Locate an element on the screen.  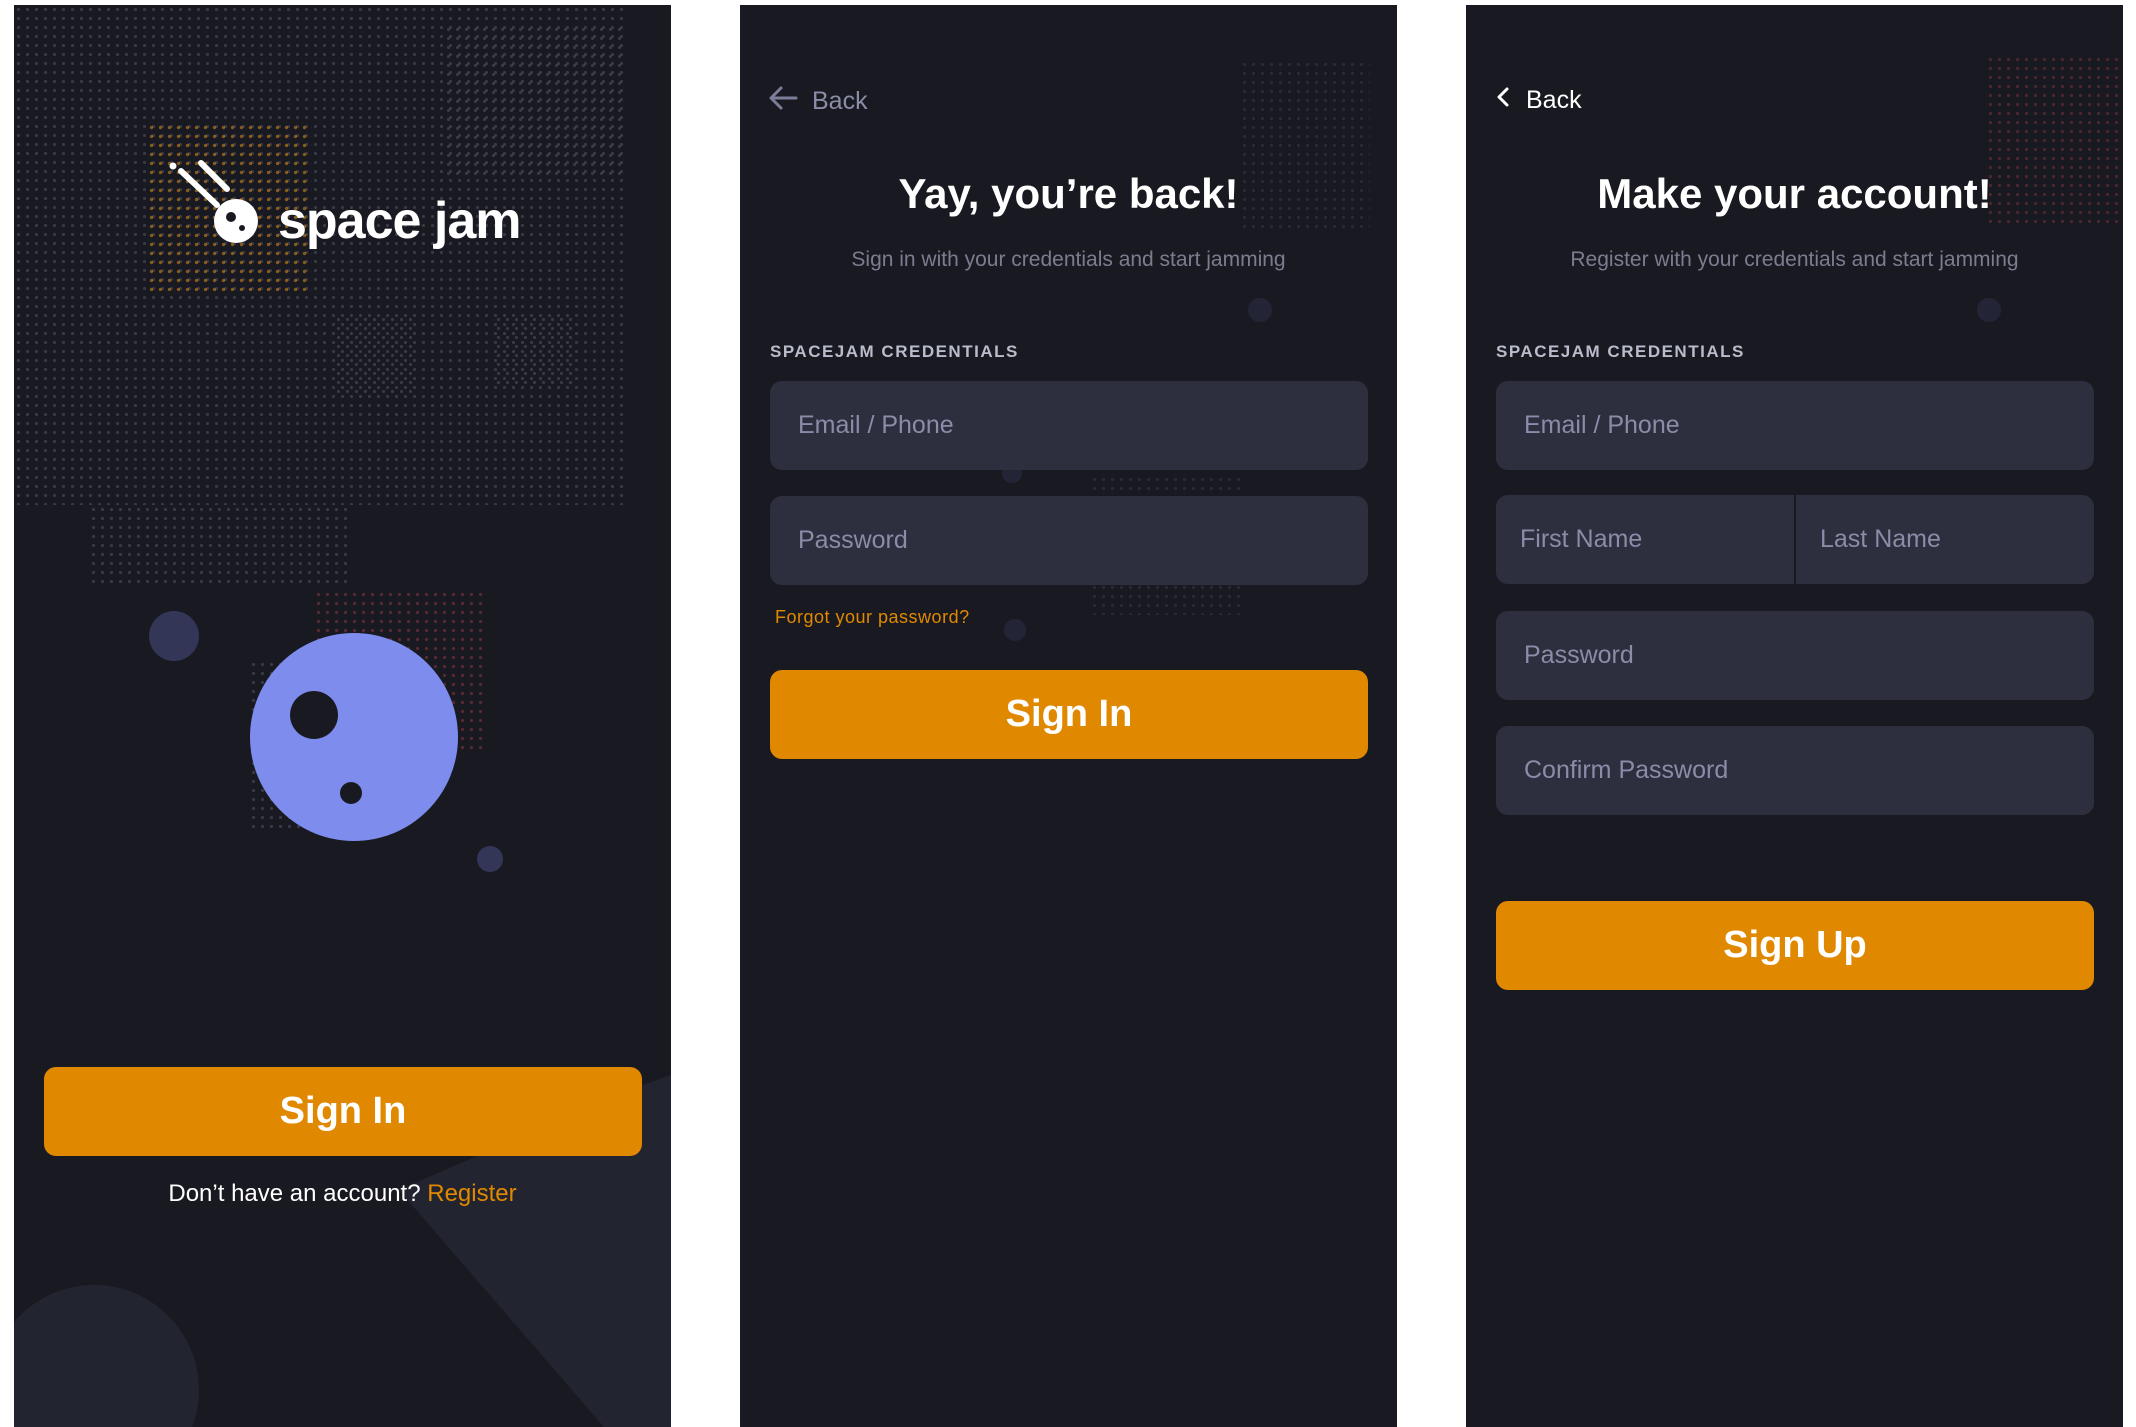
register-row: Don’t have an account? Register is located at coordinates (342, 1194).